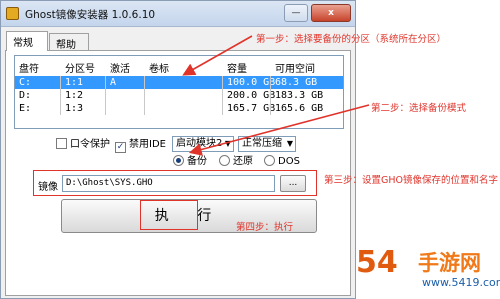  What do you see at coordinates (299, 108) in the screenshot?
I see `cell-free: 165.6 GB` at bounding box center [299, 108].